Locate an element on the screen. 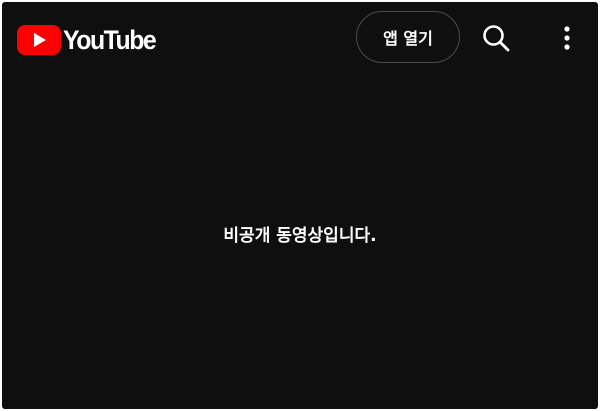 Image resolution: width=600 pixels, height=411 pixels. search-icon is located at coordinates (496, 38).